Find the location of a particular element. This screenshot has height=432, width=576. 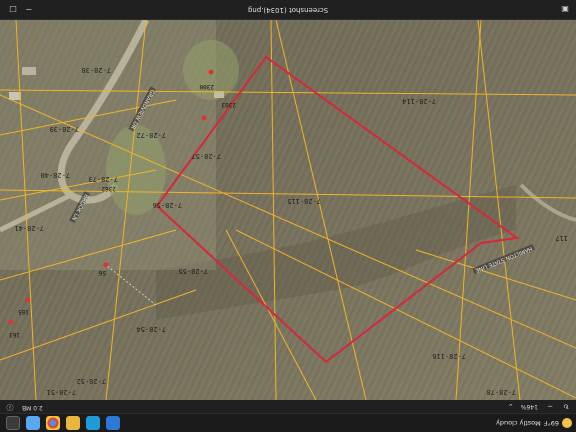

parcel-label: 7-28-116 is located at coordinates (449, 356).